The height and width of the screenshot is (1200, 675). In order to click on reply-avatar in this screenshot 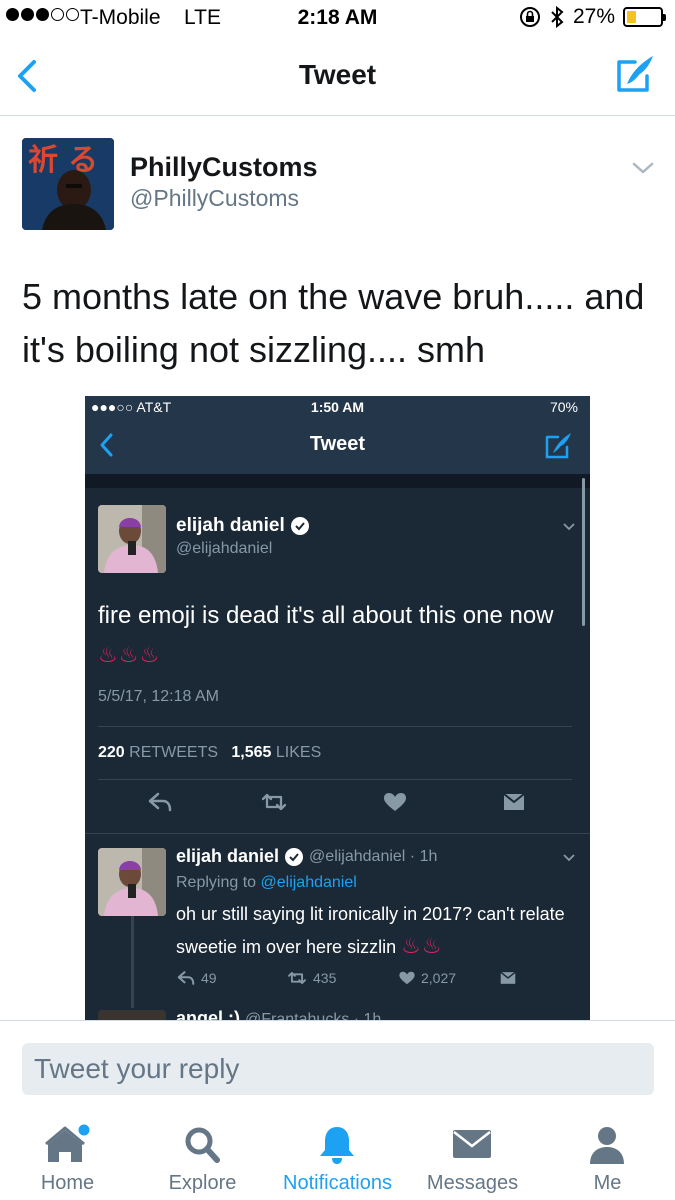, I will do `click(132, 882)`.